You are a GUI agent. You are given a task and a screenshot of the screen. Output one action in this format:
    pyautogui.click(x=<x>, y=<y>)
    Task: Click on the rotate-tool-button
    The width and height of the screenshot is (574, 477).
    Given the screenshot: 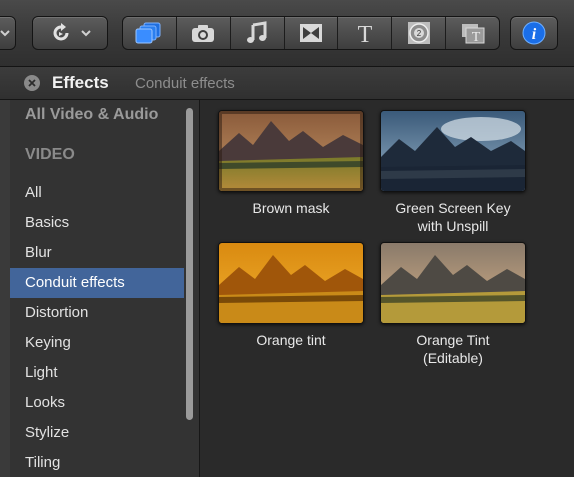 What is the action you would take?
    pyautogui.click(x=70, y=33)
    